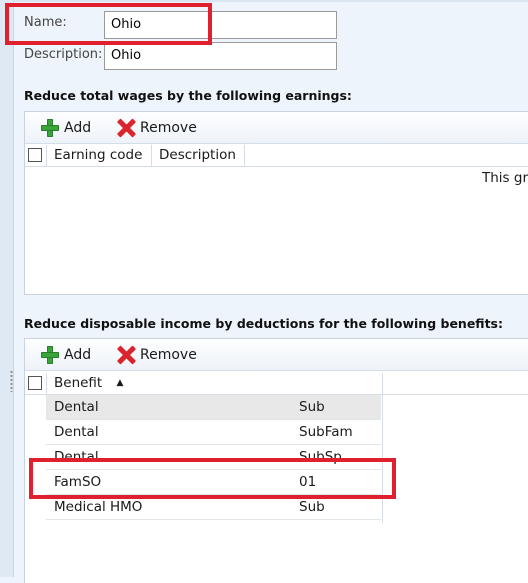  I want to click on description-label: Description:, so click(63, 54).